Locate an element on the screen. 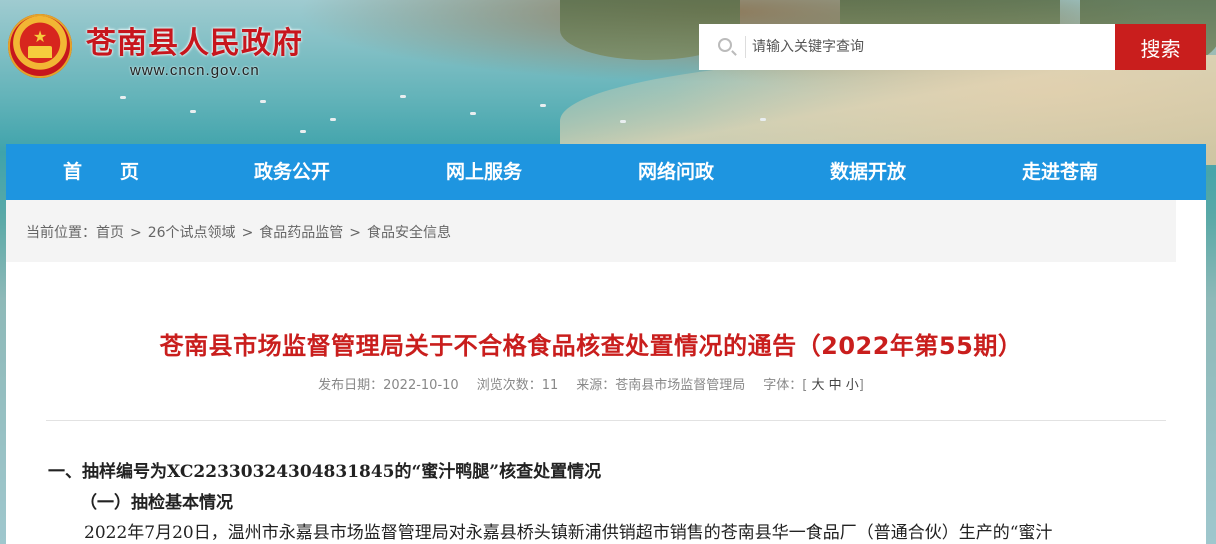  main-nav: 首 页 政务公开 网上服务 网络问政 数据开放 走进苍南 is located at coordinates (606, 172).